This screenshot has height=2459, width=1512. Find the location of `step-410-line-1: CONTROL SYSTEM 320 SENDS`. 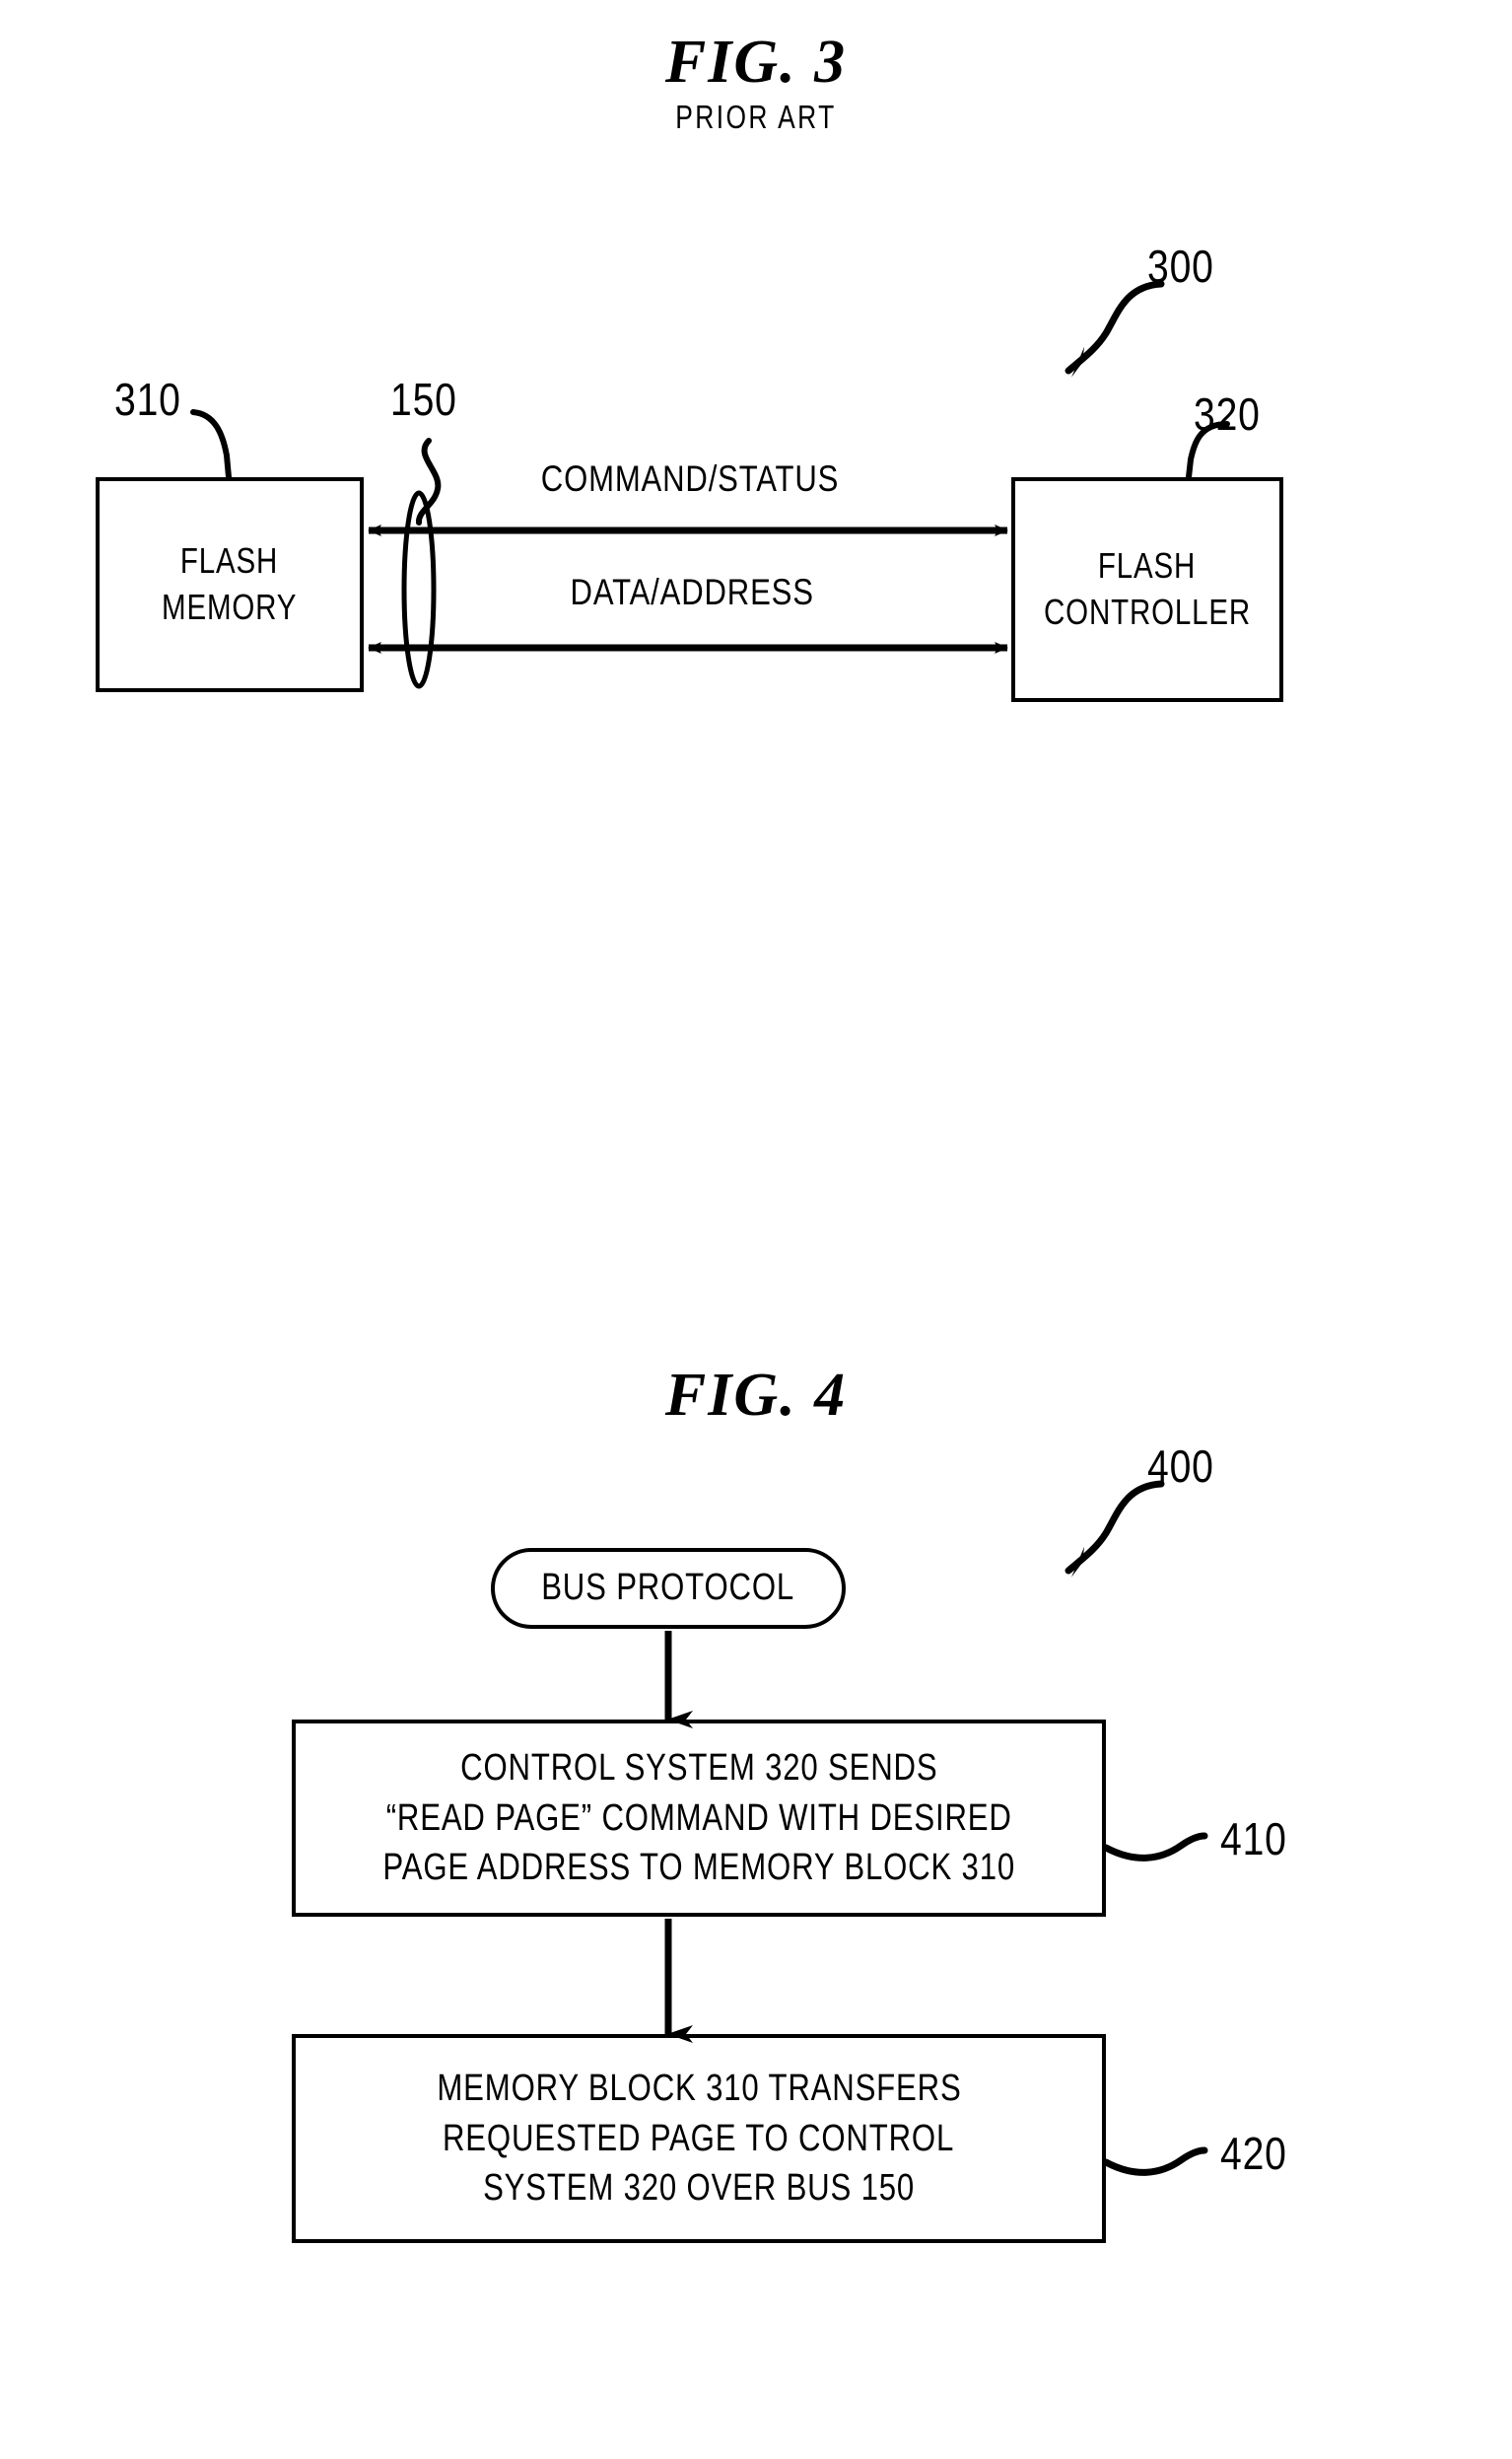

step-410-line-1: CONTROL SYSTEM 320 SENDS is located at coordinates (699, 1769).